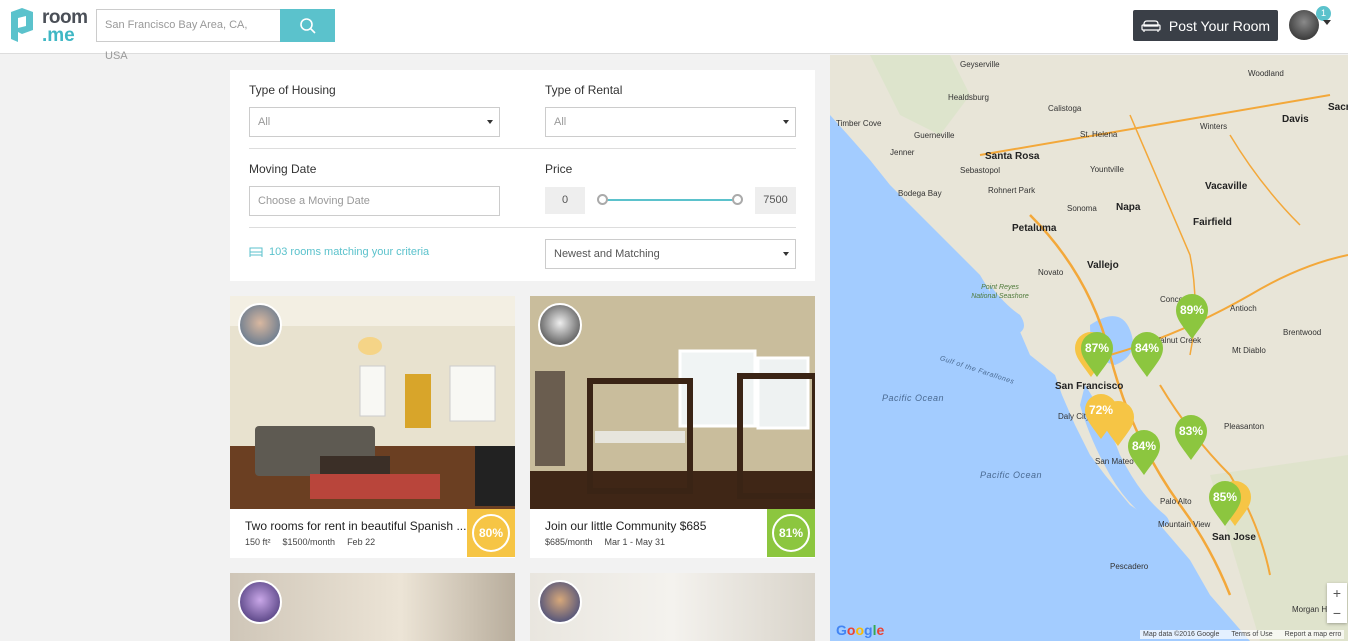 This screenshot has width=1348, height=641. I want to click on report-error-link: Report a map erro, so click(1313, 634).